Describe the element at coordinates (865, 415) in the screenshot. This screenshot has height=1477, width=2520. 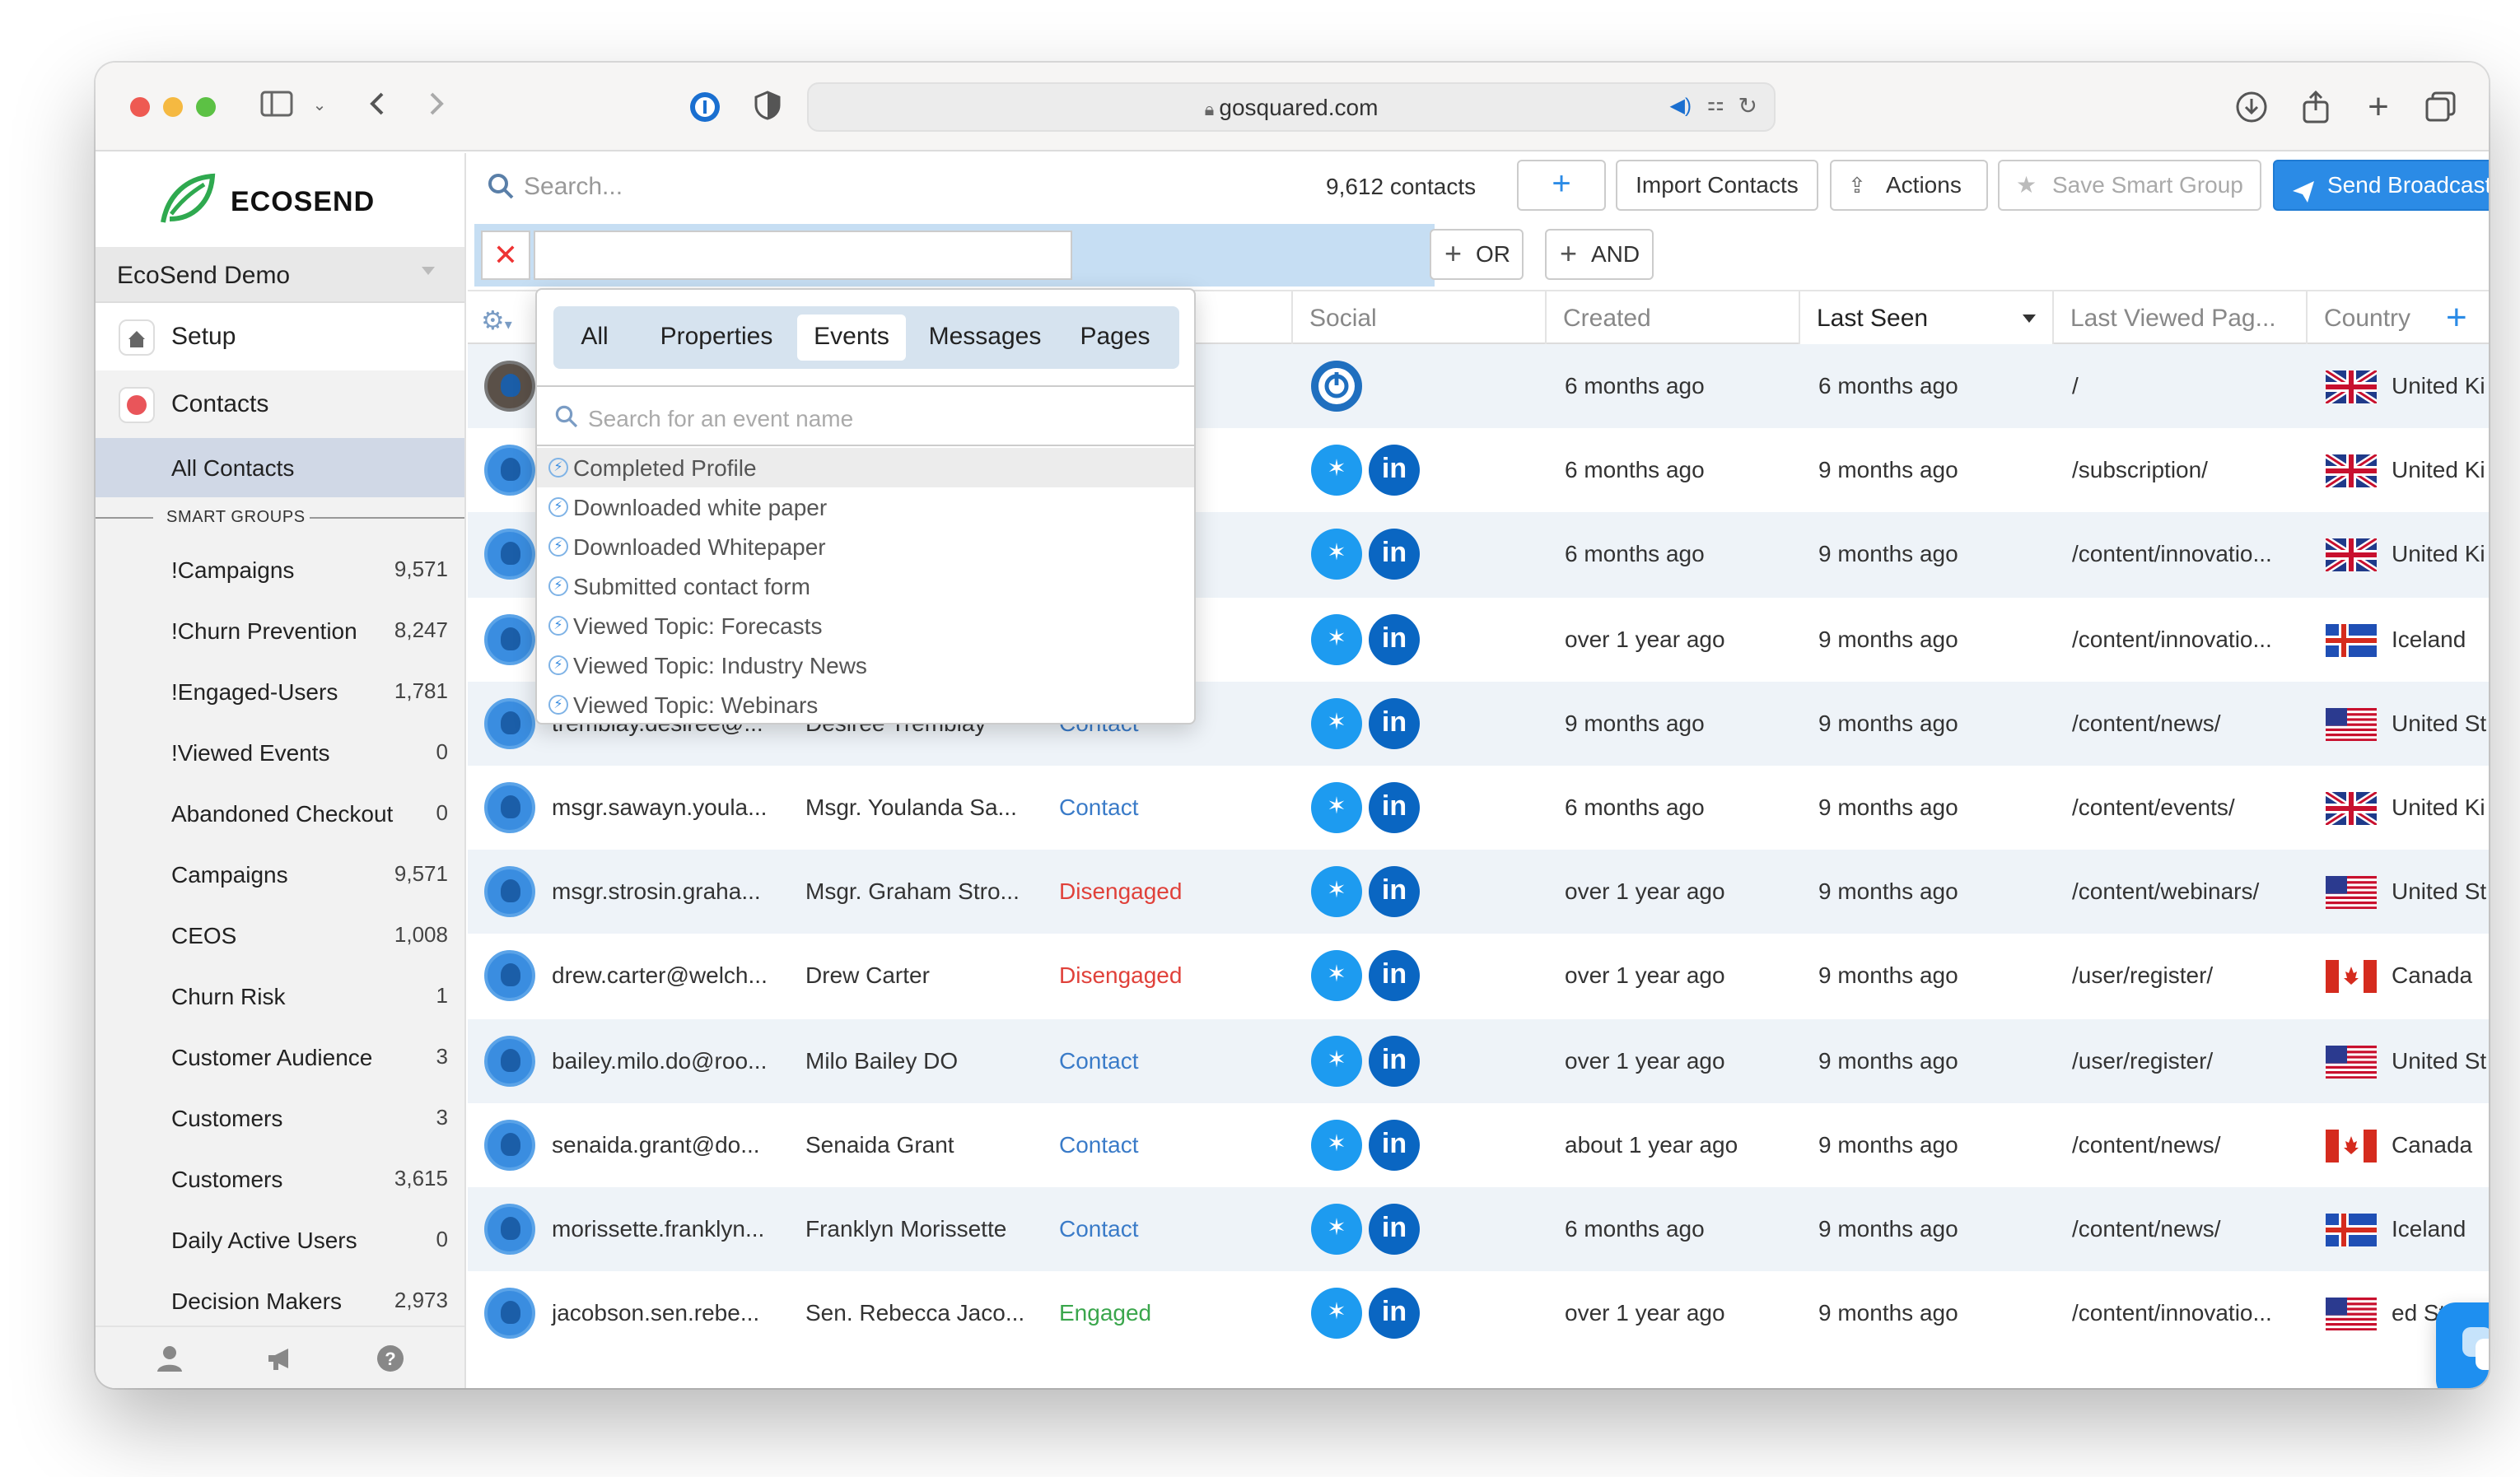
I see `event-search: Search for an event name` at that location.